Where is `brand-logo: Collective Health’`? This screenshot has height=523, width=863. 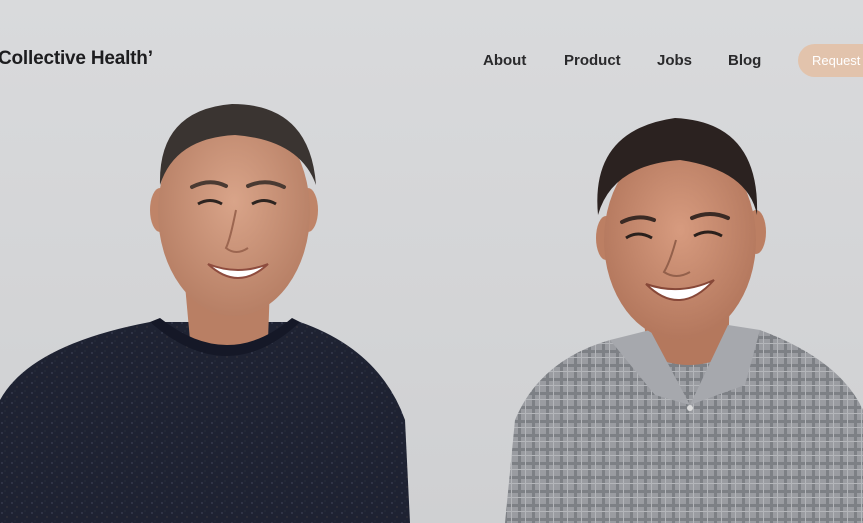
brand-logo: Collective Health’ is located at coordinates (76, 59).